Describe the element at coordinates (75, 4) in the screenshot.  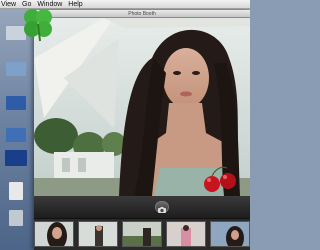
I see `menu-help: Help` at that location.